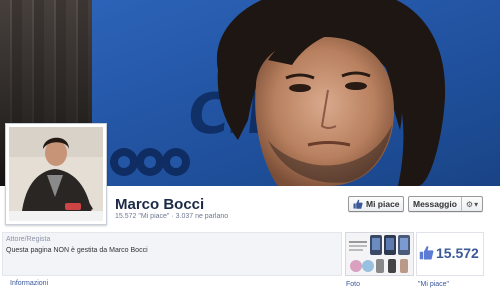 The image size is (500, 294). I want to click on message-button: Messaggio, so click(435, 204).